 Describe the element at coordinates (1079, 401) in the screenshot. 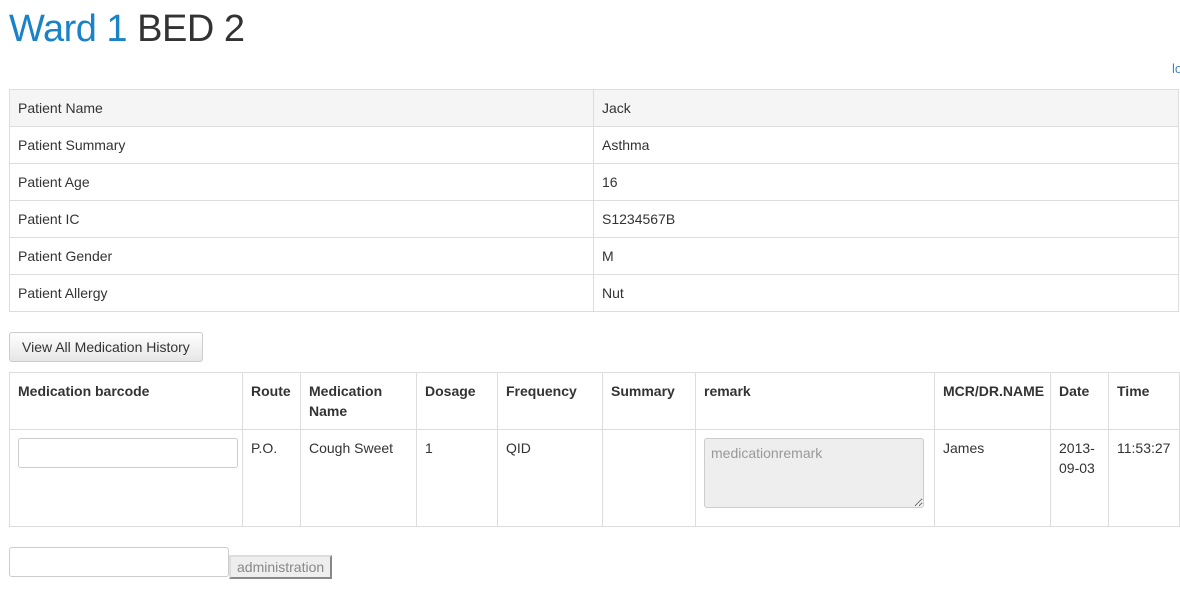

I see `column-header-date: Date` at that location.